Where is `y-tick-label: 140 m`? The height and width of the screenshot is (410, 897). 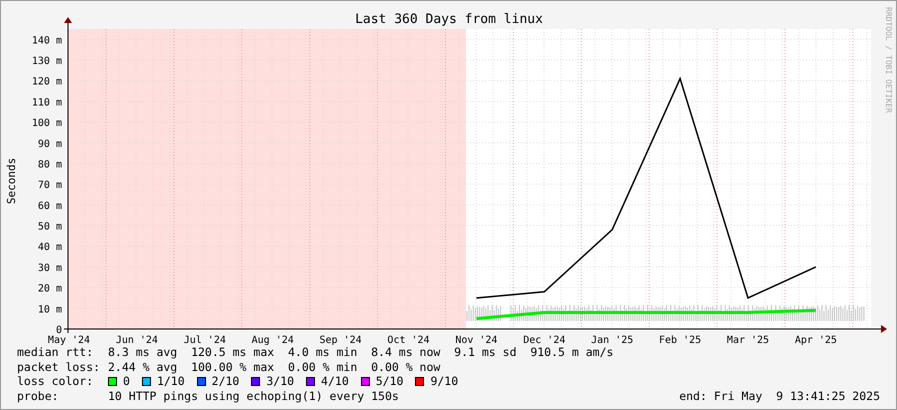
y-tick-label: 140 m is located at coordinates (47, 40).